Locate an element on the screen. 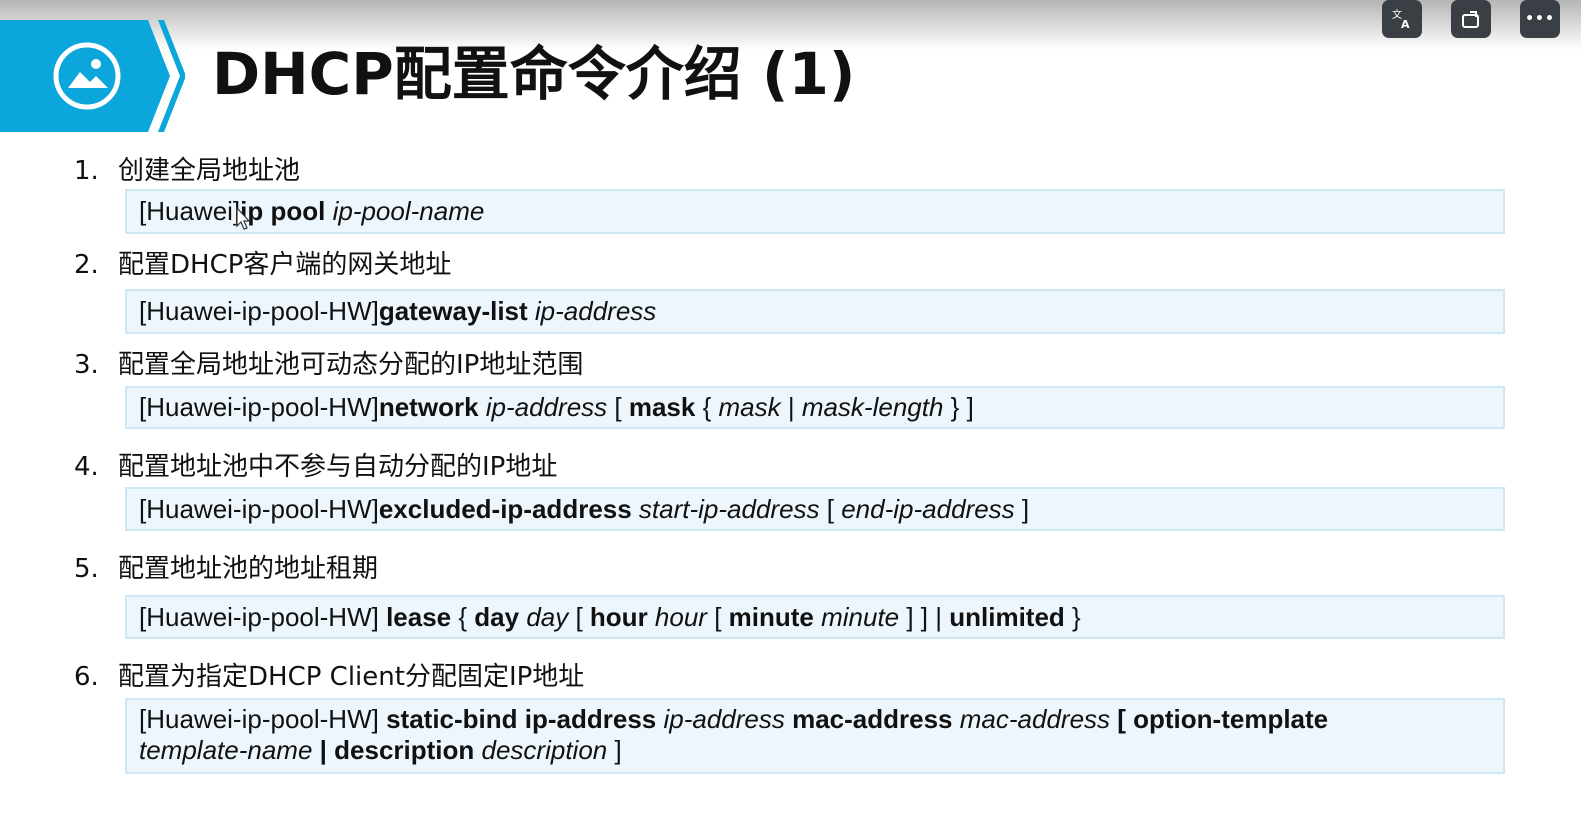 The image size is (1581, 833). mouse-cursor-icon is located at coordinates (243, 218).